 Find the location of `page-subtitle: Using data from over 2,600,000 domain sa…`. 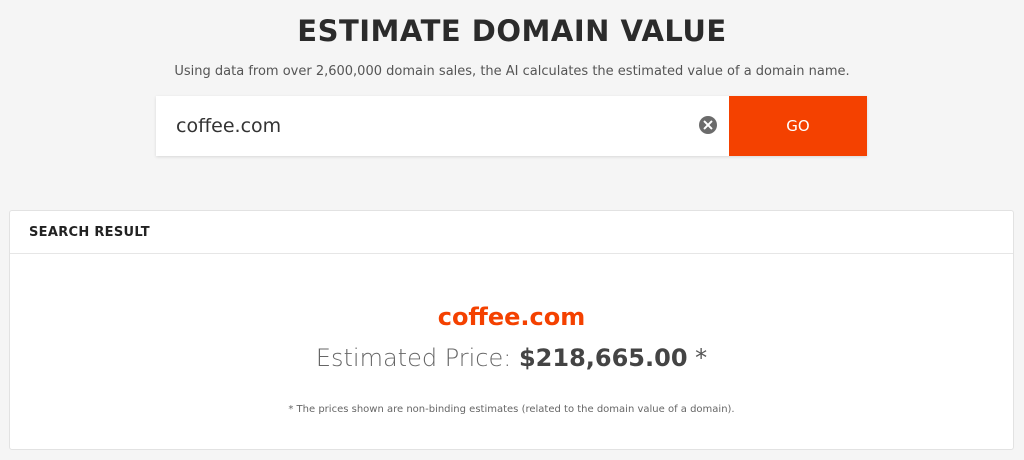

page-subtitle: Using data from over 2,600,000 domain sa… is located at coordinates (512, 71).